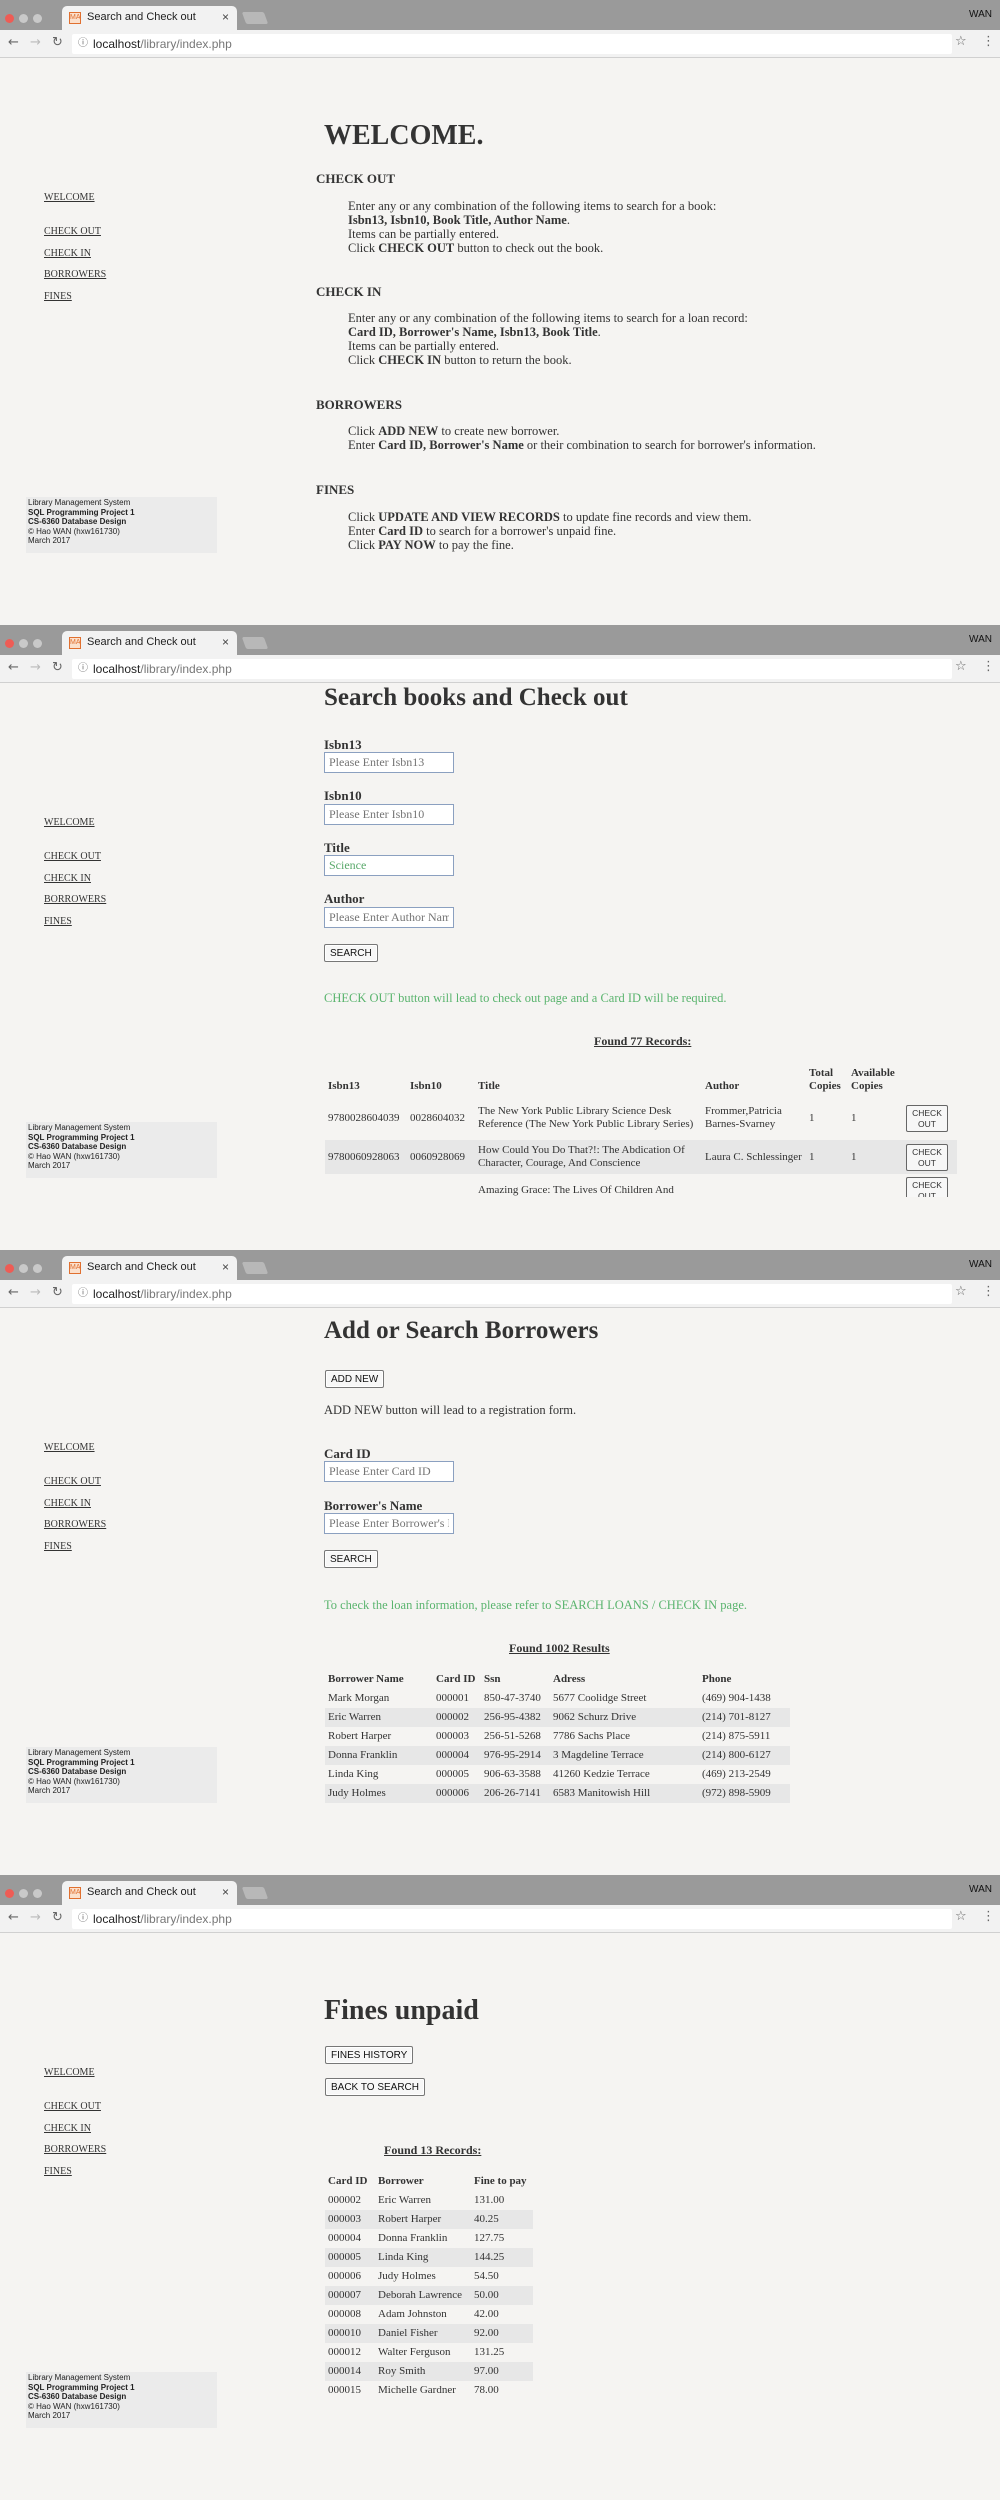 This screenshot has height=2500, width=1000. I want to click on fines-history-button: FINES HISTORY, so click(369, 2055).